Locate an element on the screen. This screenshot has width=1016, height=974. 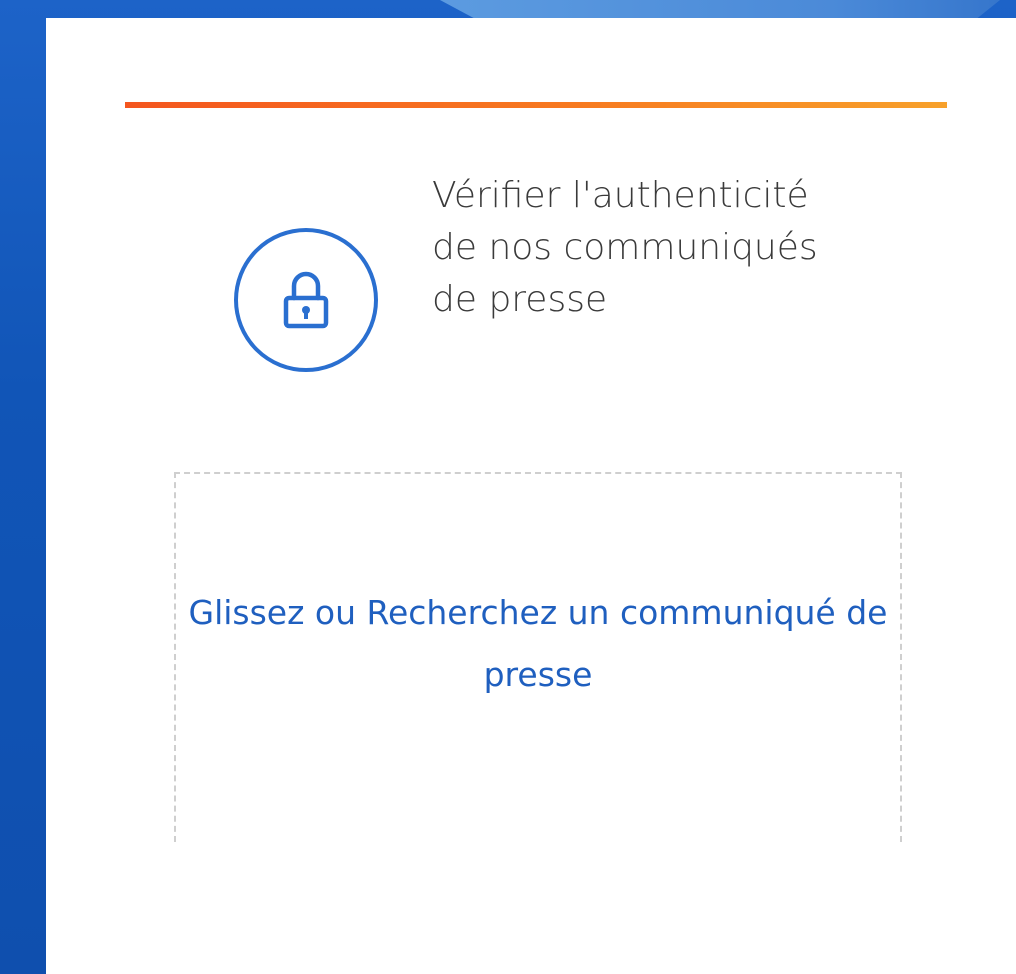
lock-icon is located at coordinates (306, 300).